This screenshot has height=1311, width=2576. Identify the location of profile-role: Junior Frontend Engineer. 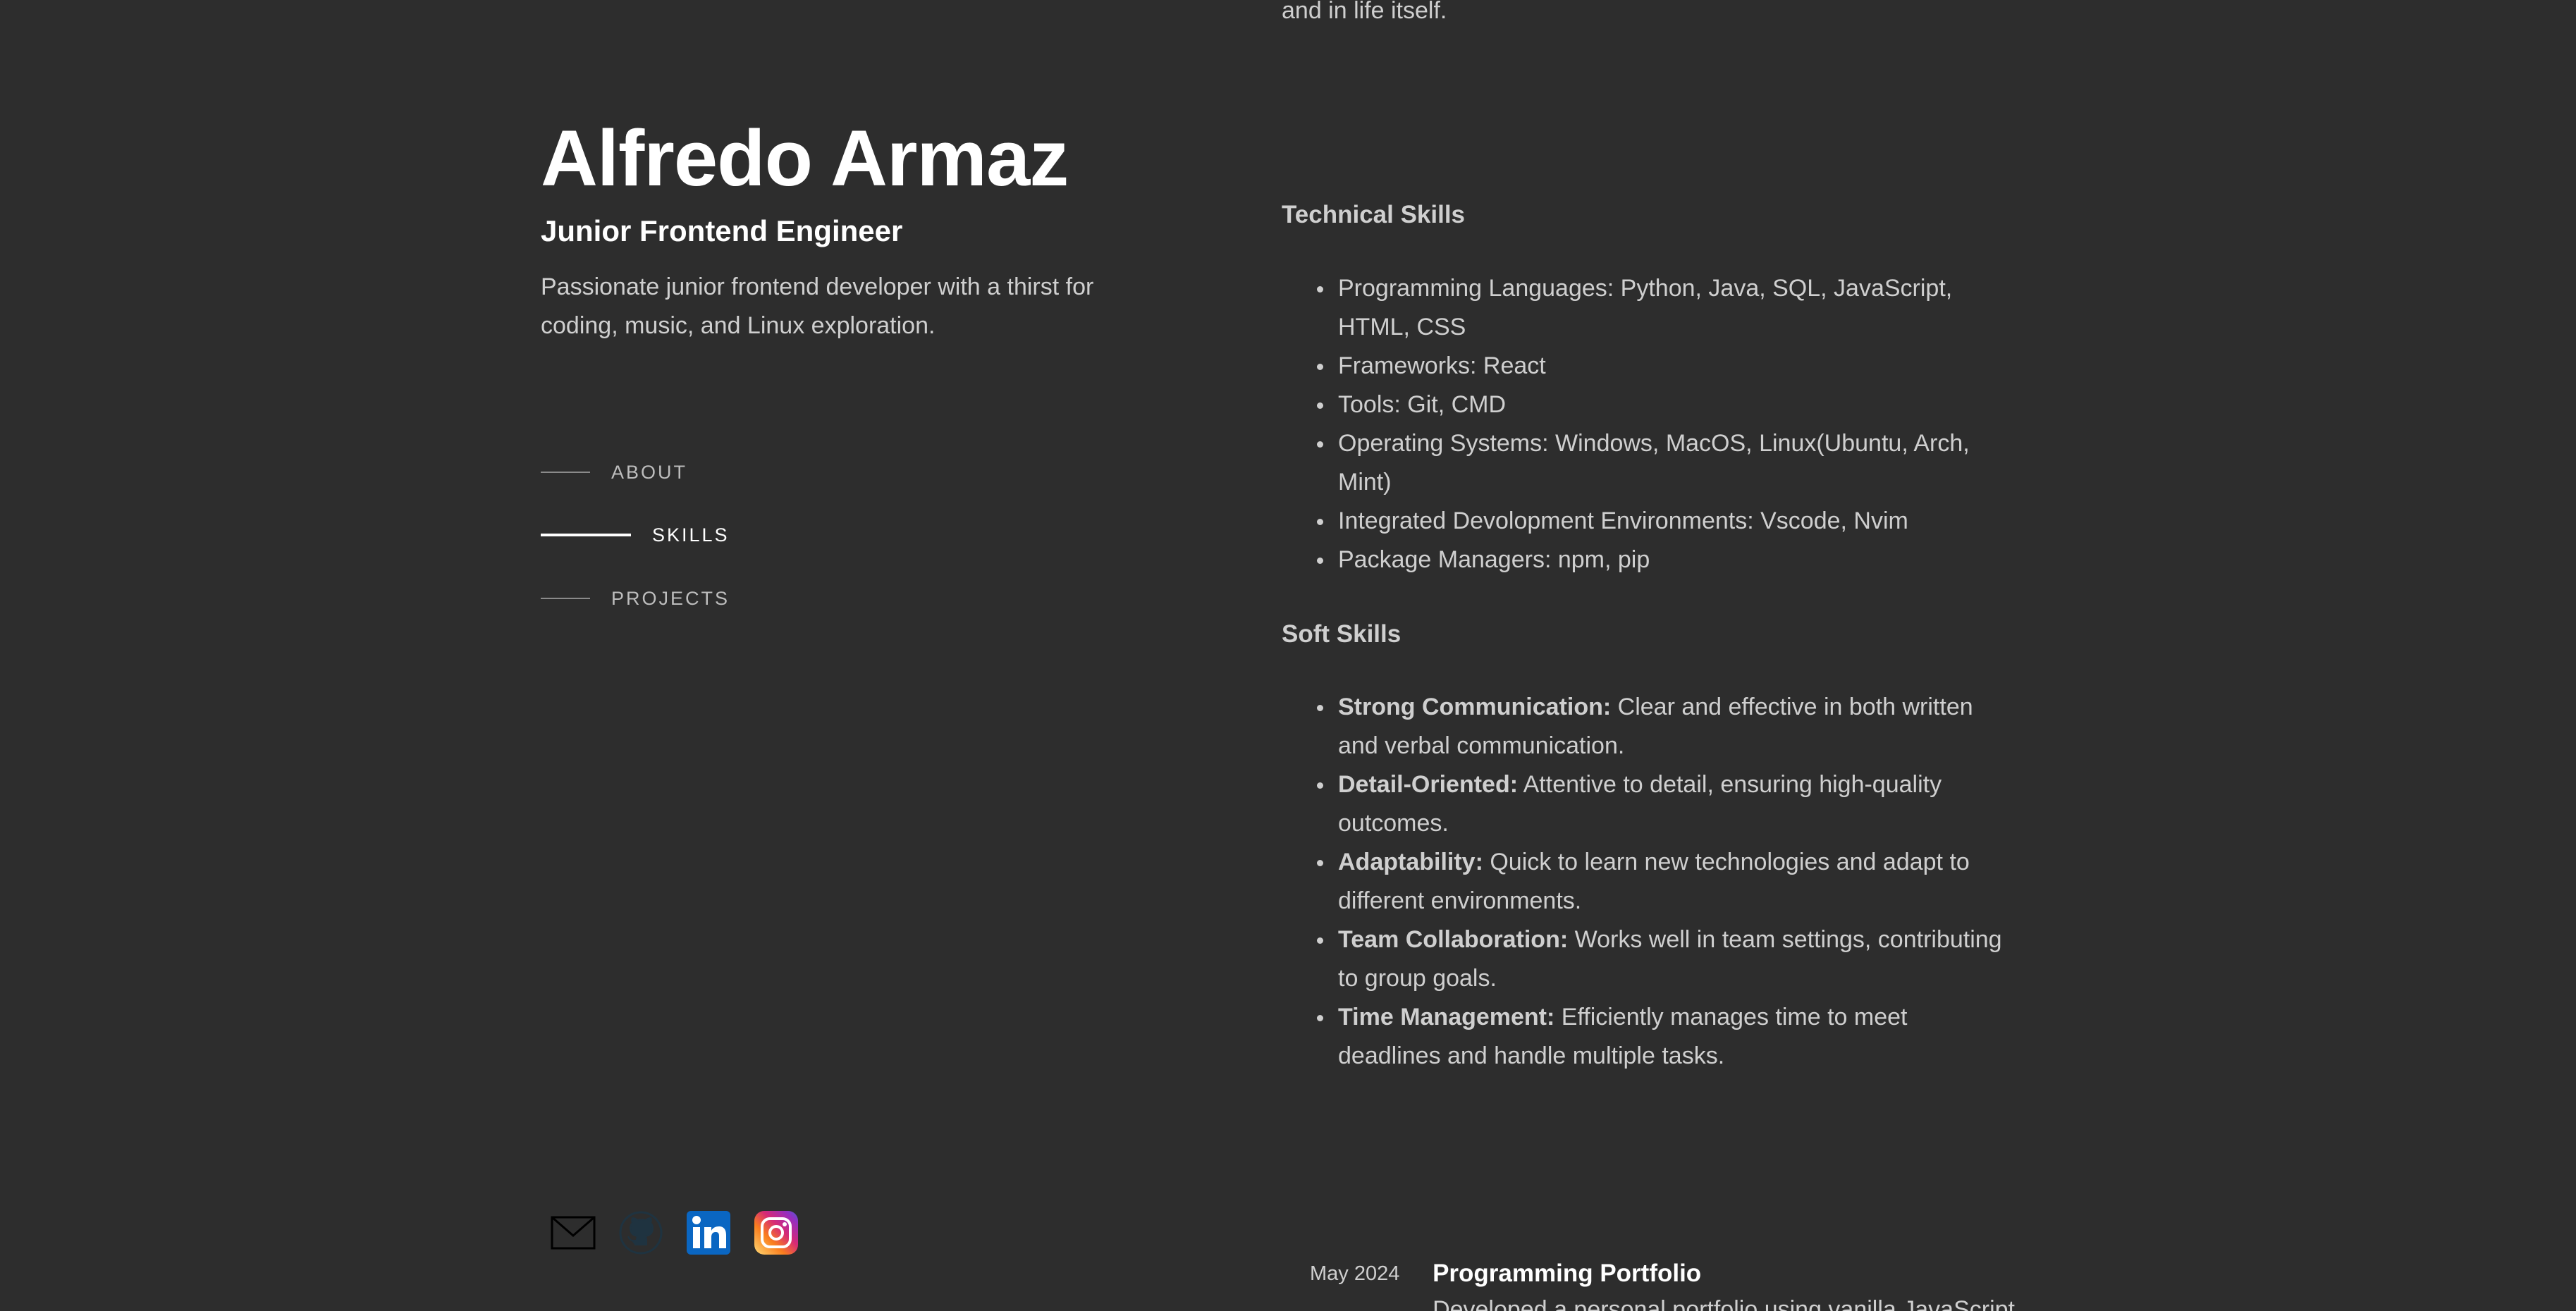
(722, 231).